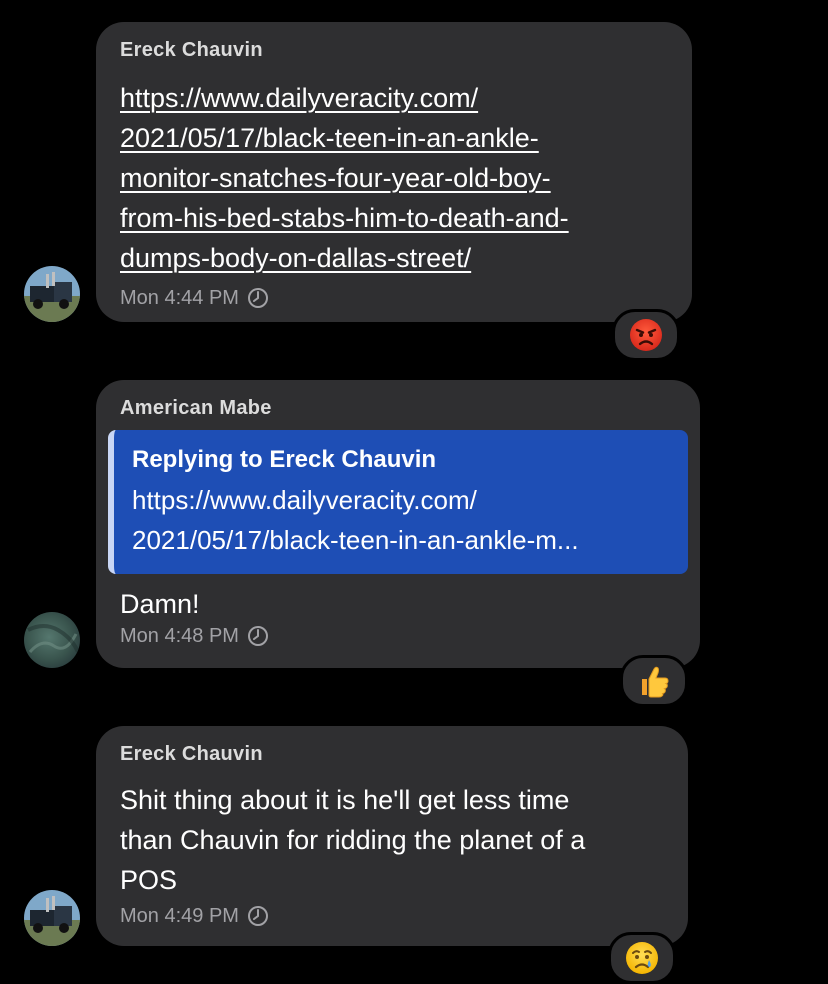 This screenshot has height=984, width=828. I want to click on thumbs-up-icon, so click(655, 682).